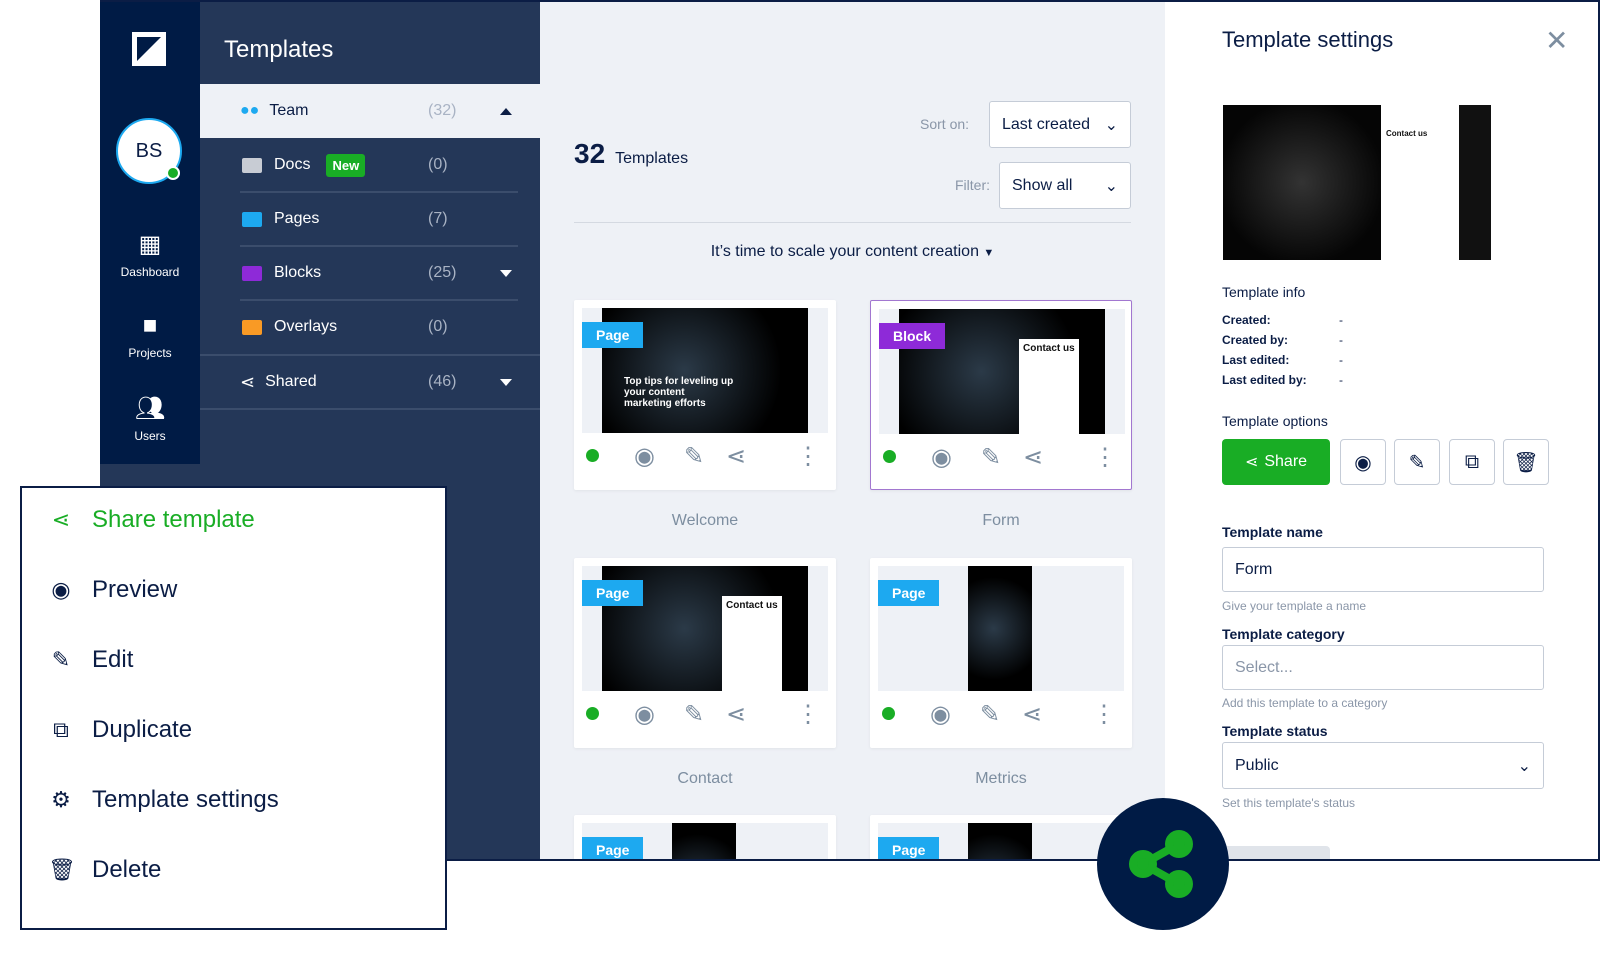 This screenshot has height=968, width=1600. I want to click on folder-shared: ⋖ Shared (46), so click(370, 382).